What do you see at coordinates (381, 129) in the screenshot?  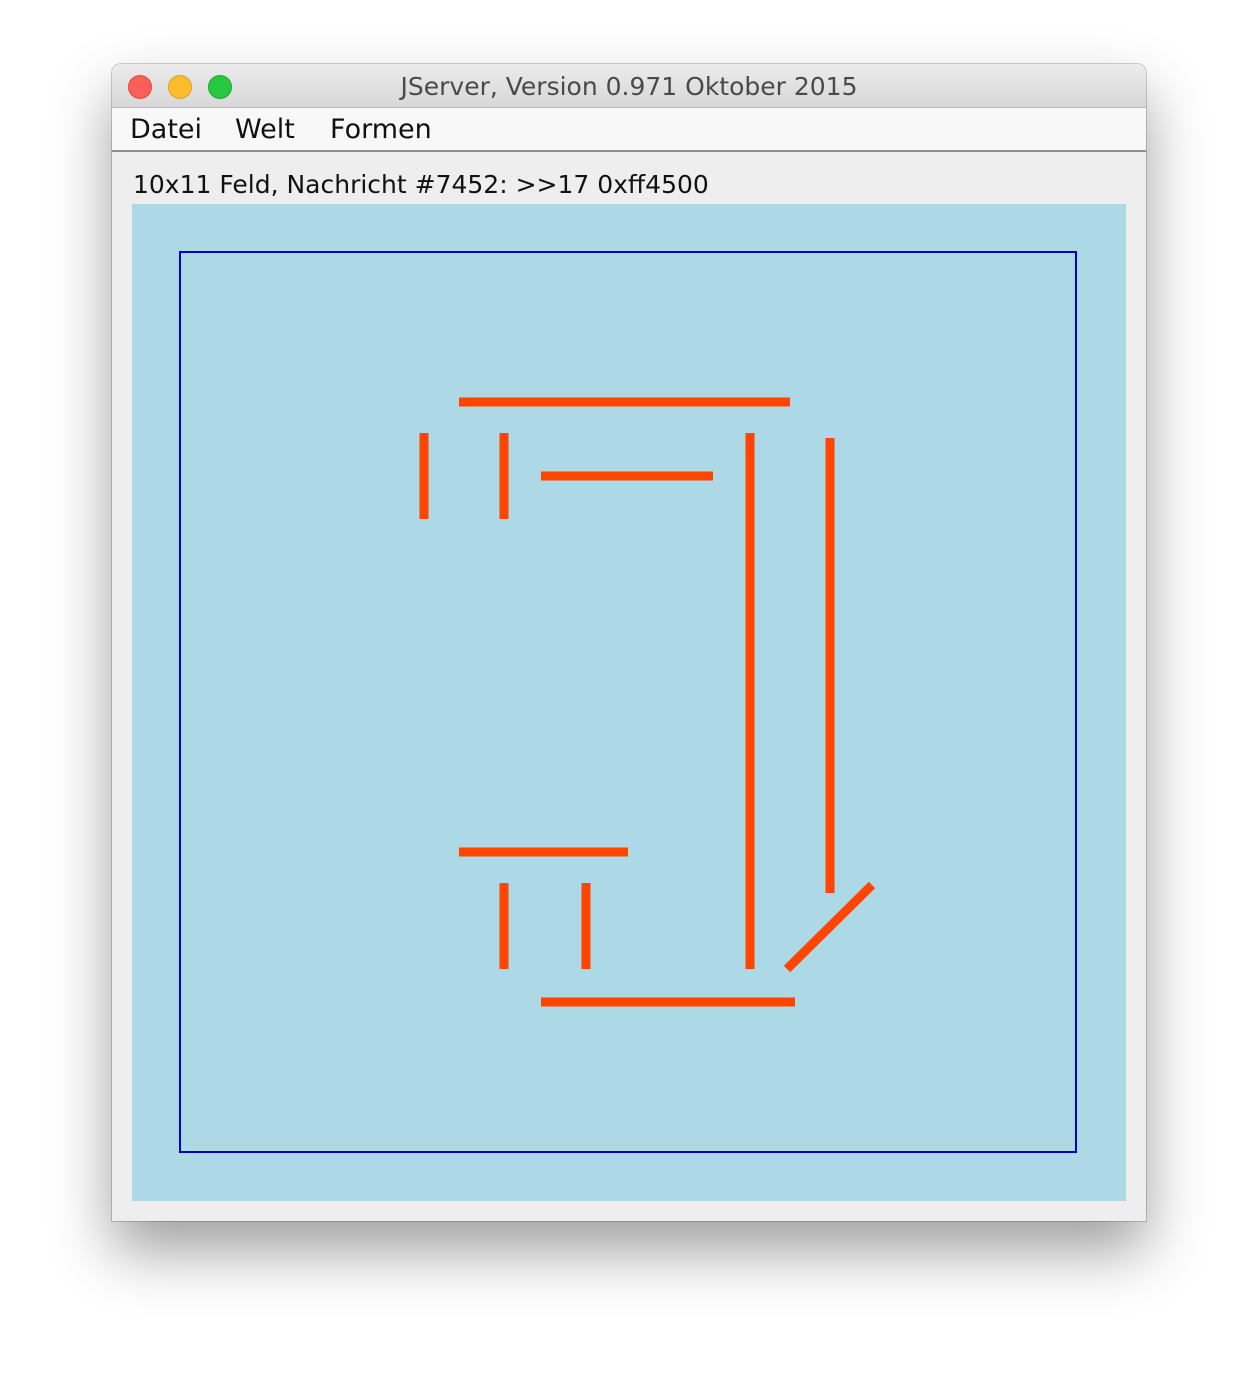 I see `menu-formen: Formen` at bounding box center [381, 129].